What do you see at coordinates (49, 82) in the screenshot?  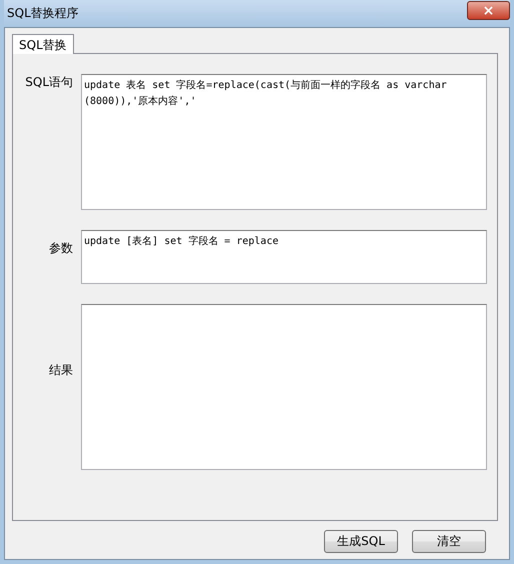 I see `field-label: SQL语句` at bounding box center [49, 82].